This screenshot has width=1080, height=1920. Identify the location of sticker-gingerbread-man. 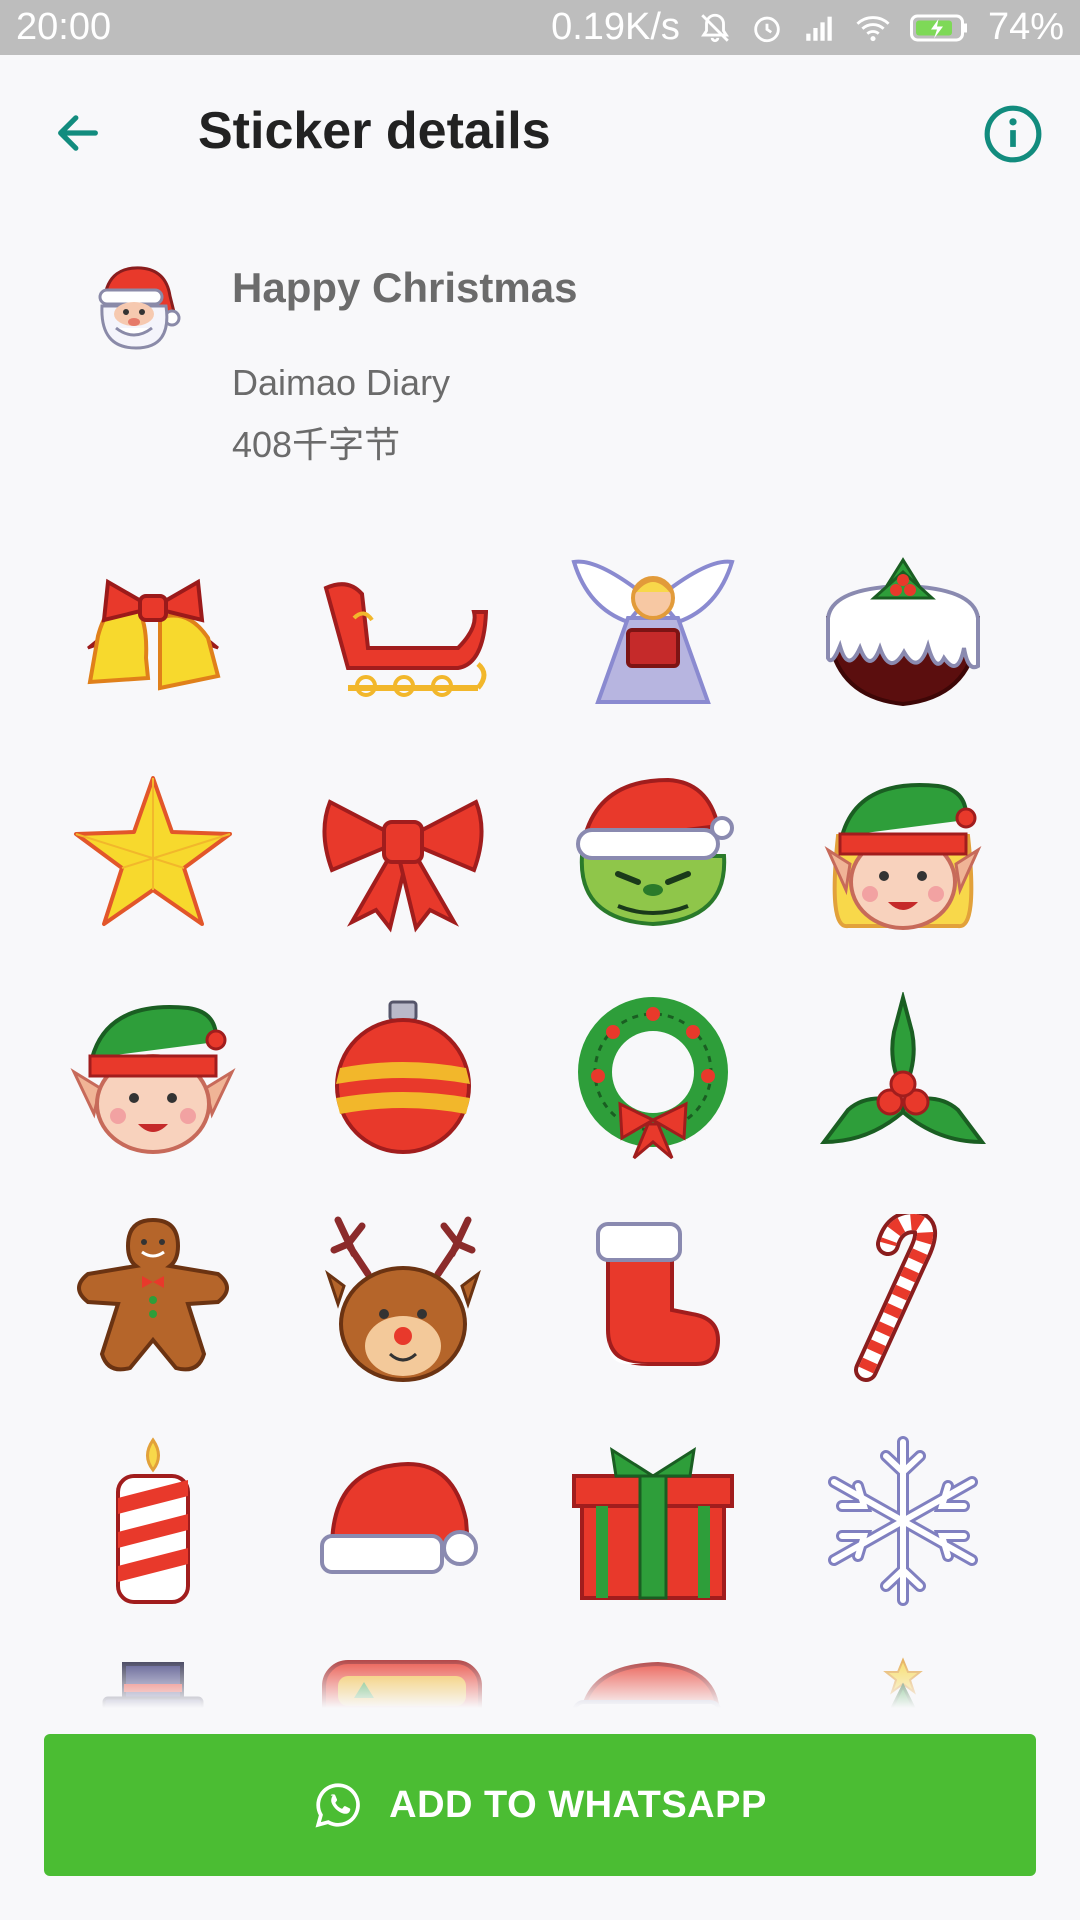
(153, 1299).